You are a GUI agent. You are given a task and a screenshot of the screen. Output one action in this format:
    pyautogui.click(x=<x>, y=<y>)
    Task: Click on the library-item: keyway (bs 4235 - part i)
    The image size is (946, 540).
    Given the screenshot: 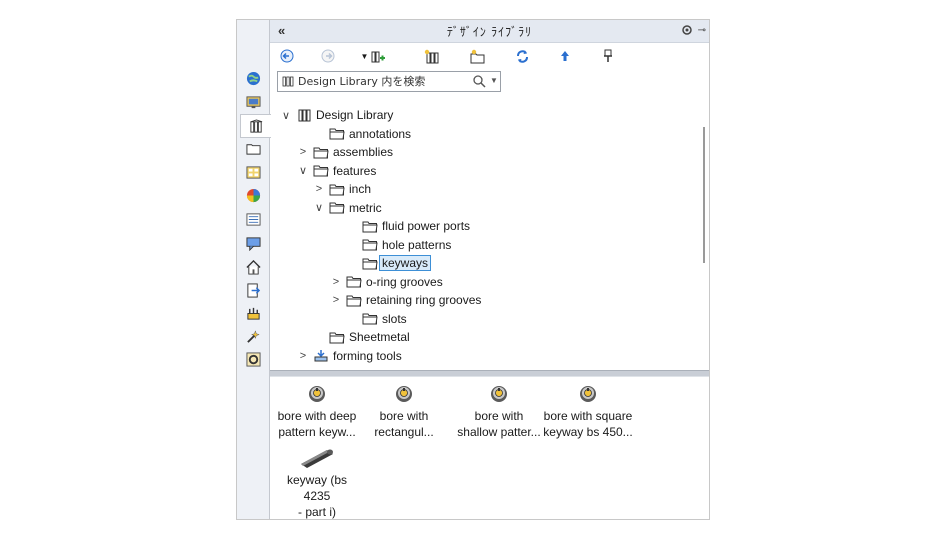 What is the action you would take?
    pyautogui.click(x=317, y=483)
    